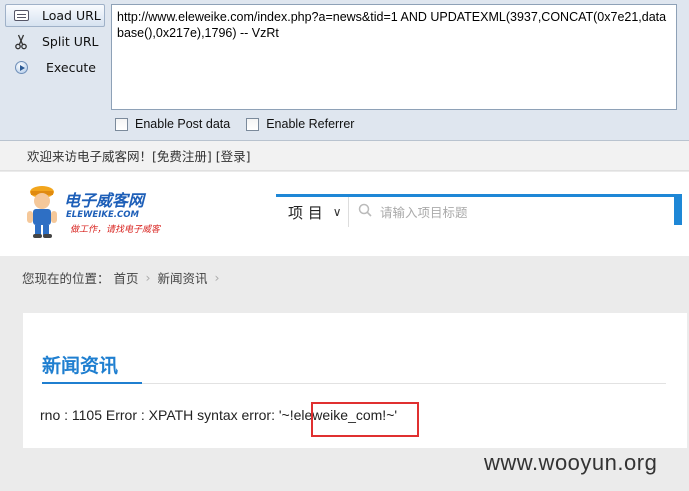  Describe the element at coordinates (182, 155) in the screenshot. I see `register-link: [免费注册]` at that location.